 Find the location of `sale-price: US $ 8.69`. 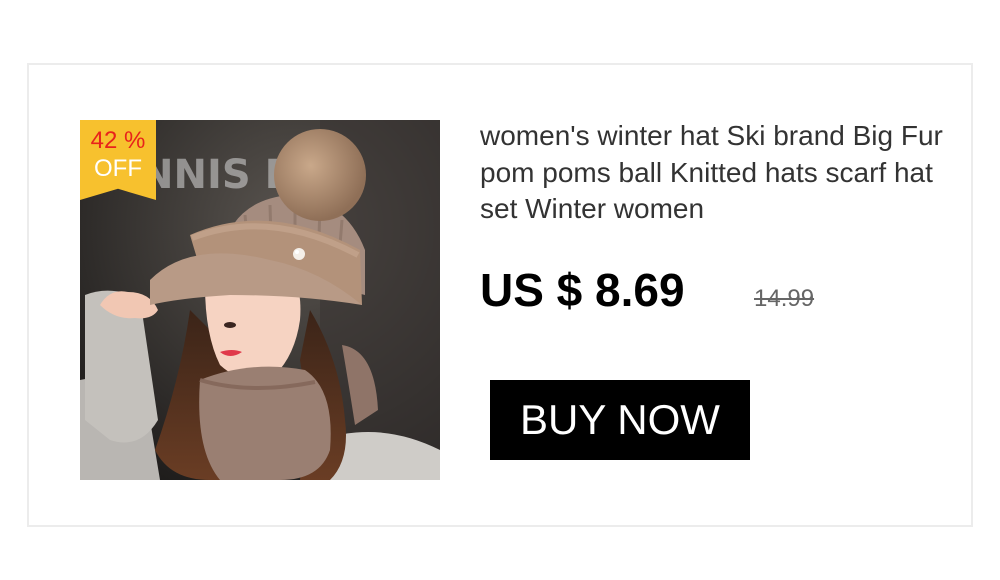

sale-price: US $ 8.69 is located at coordinates (582, 290).